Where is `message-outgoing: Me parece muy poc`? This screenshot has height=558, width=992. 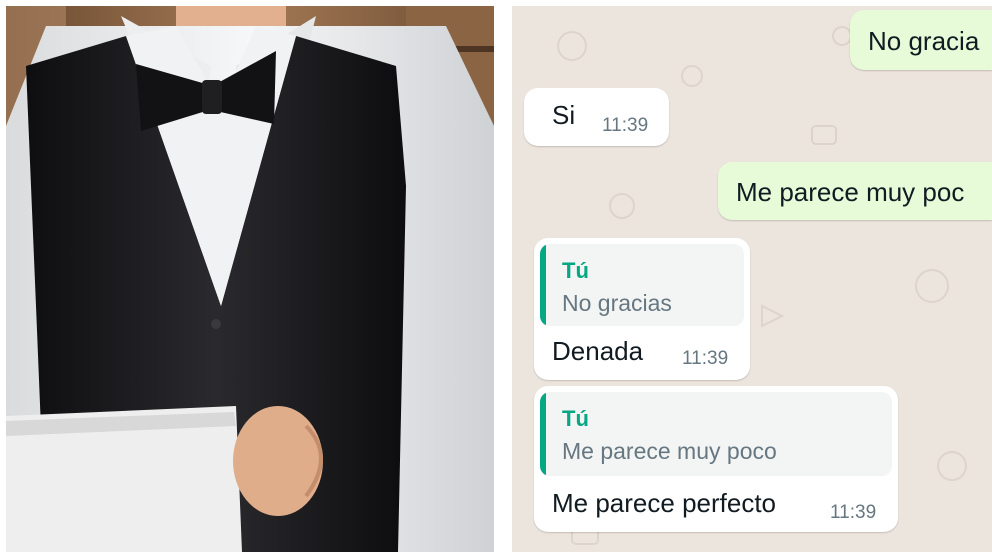 message-outgoing: Me parece muy poc is located at coordinates (855, 191).